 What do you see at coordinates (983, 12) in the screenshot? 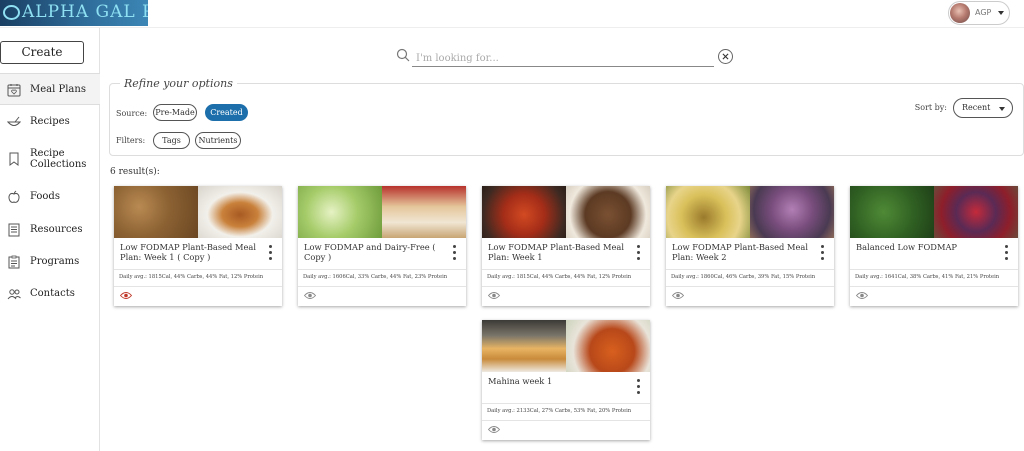
I see `user-initials: AGP` at bounding box center [983, 12].